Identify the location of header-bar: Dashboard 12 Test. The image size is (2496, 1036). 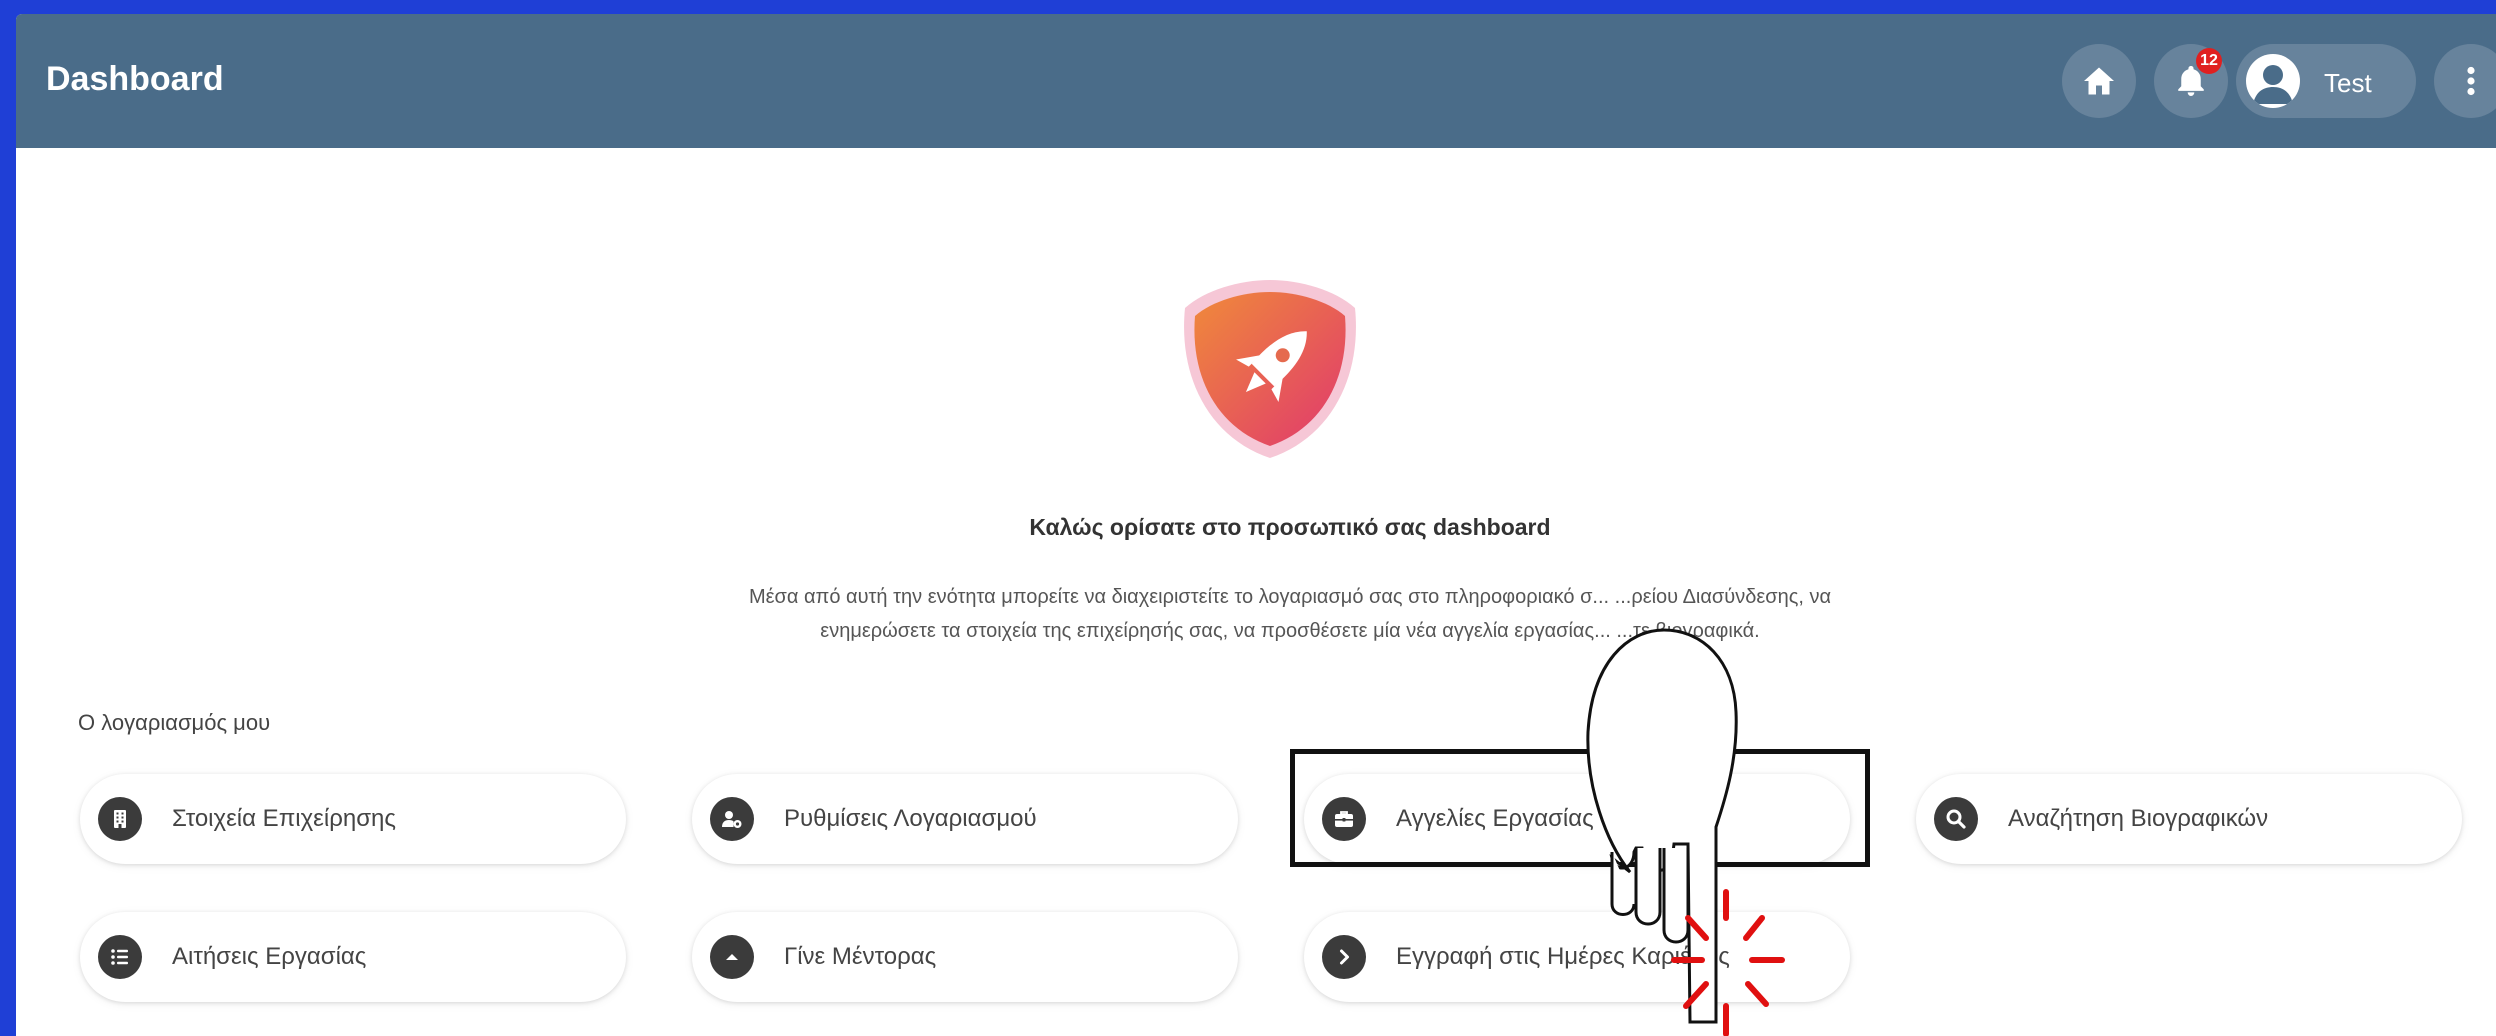
(1256, 81).